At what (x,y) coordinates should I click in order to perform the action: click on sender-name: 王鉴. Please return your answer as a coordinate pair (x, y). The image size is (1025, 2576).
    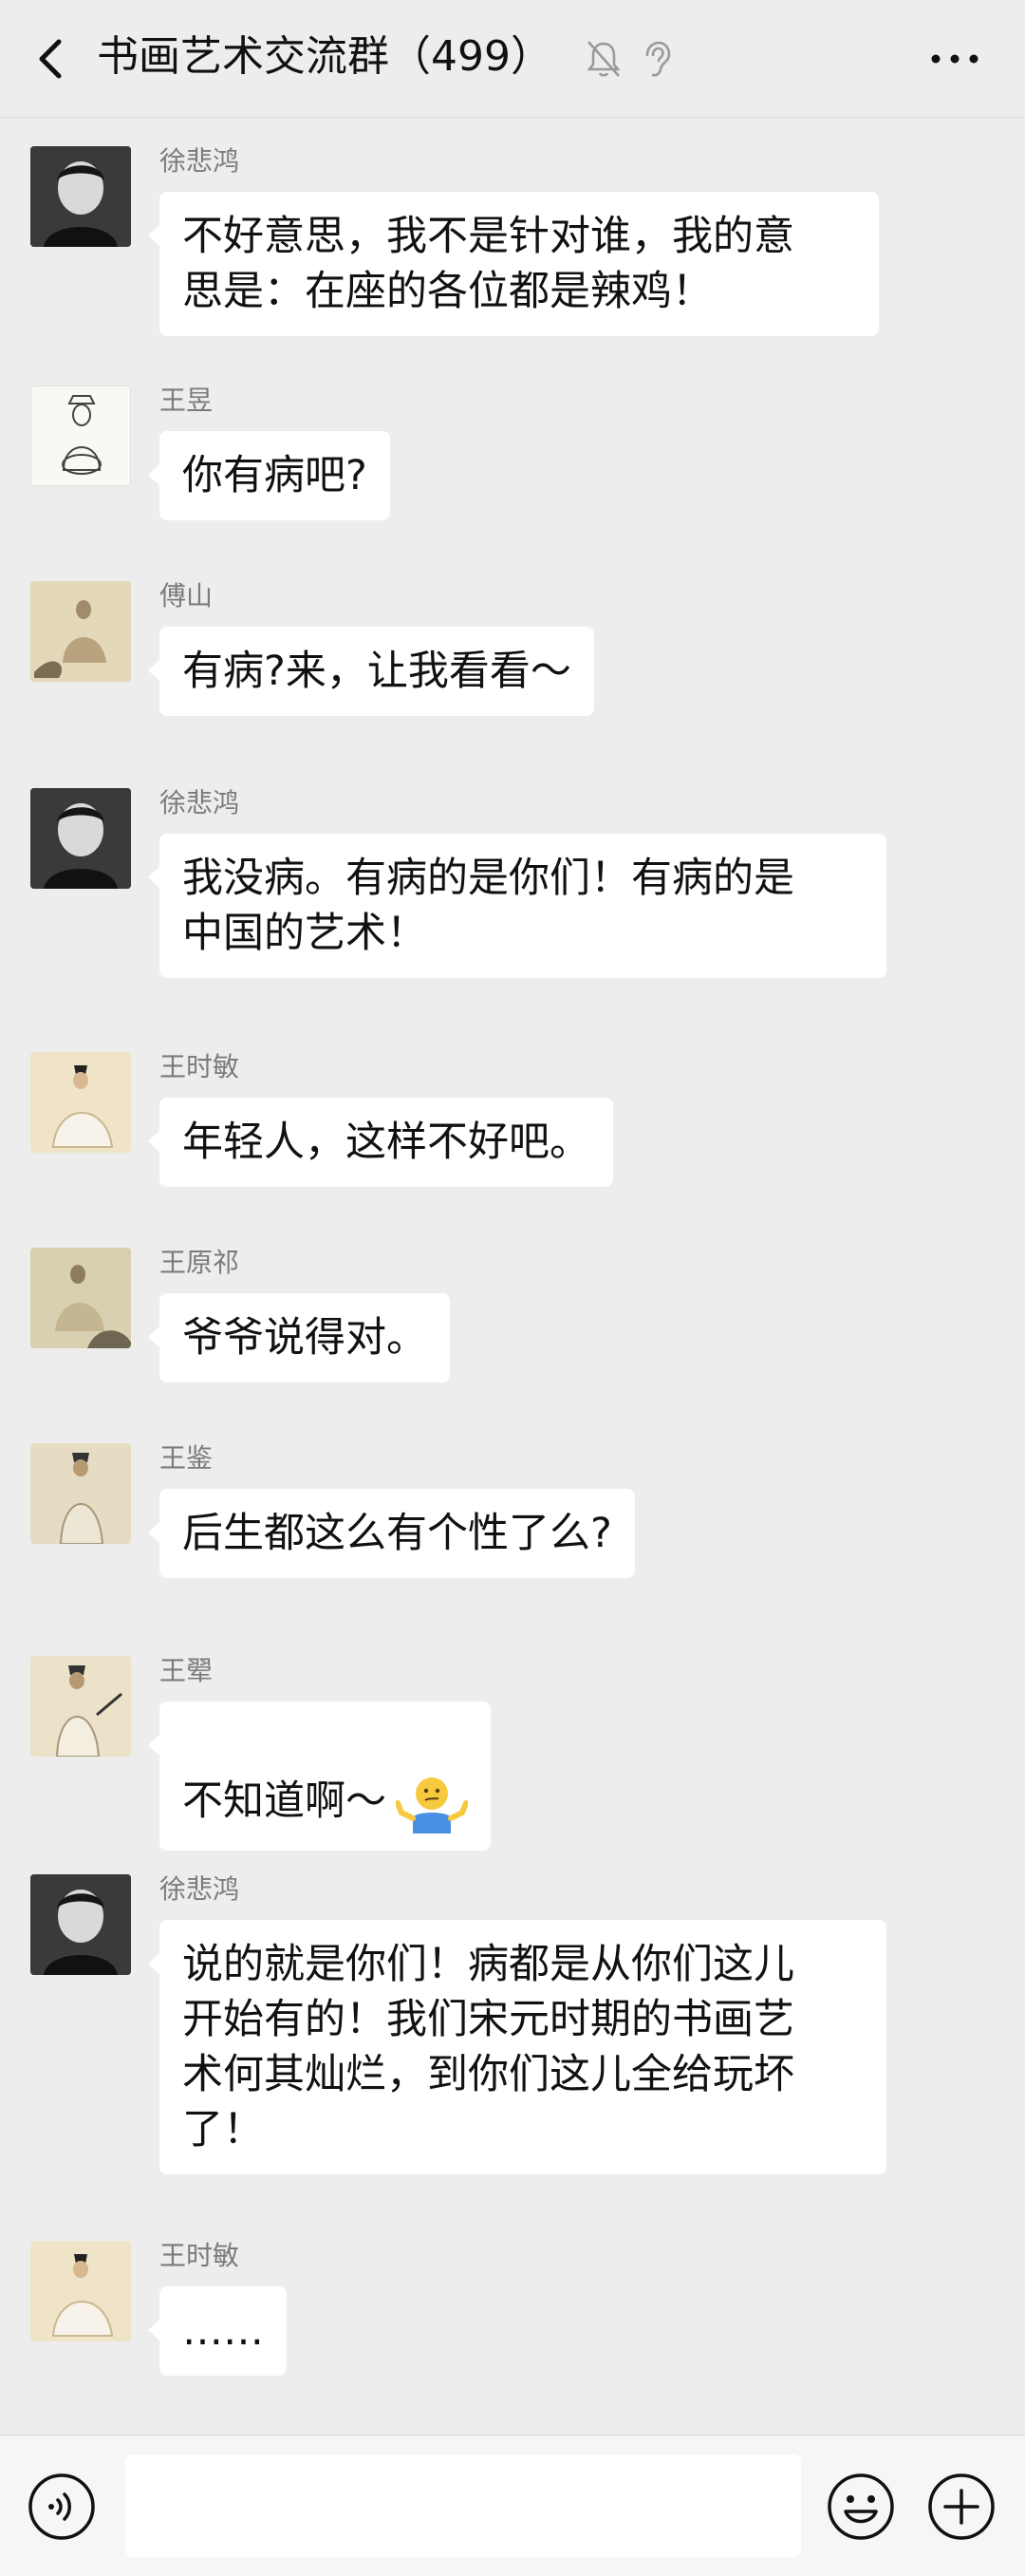
    Looking at the image, I should click on (187, 1458).